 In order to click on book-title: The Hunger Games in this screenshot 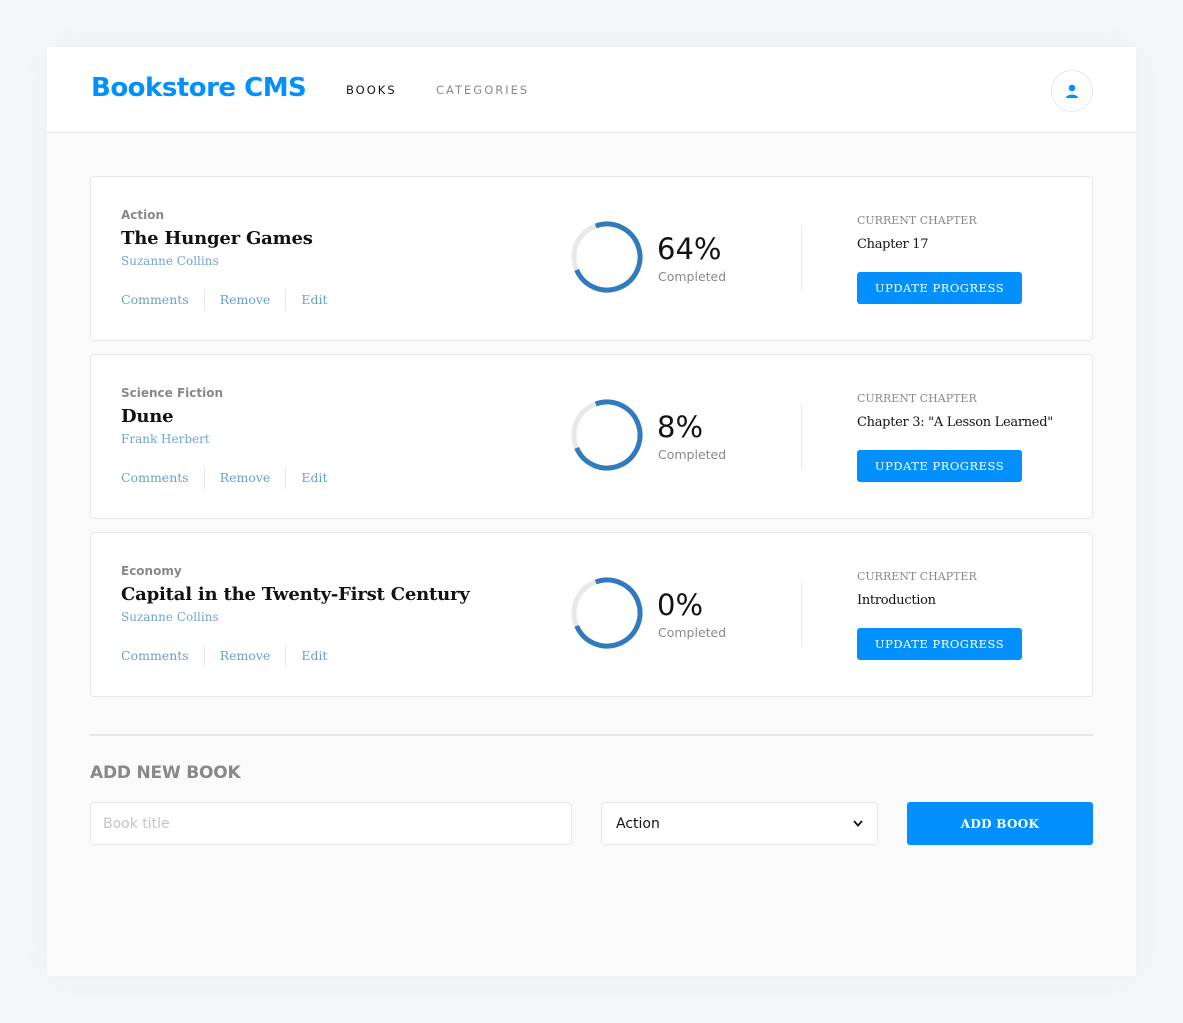, I will do `click(217, 238)`.